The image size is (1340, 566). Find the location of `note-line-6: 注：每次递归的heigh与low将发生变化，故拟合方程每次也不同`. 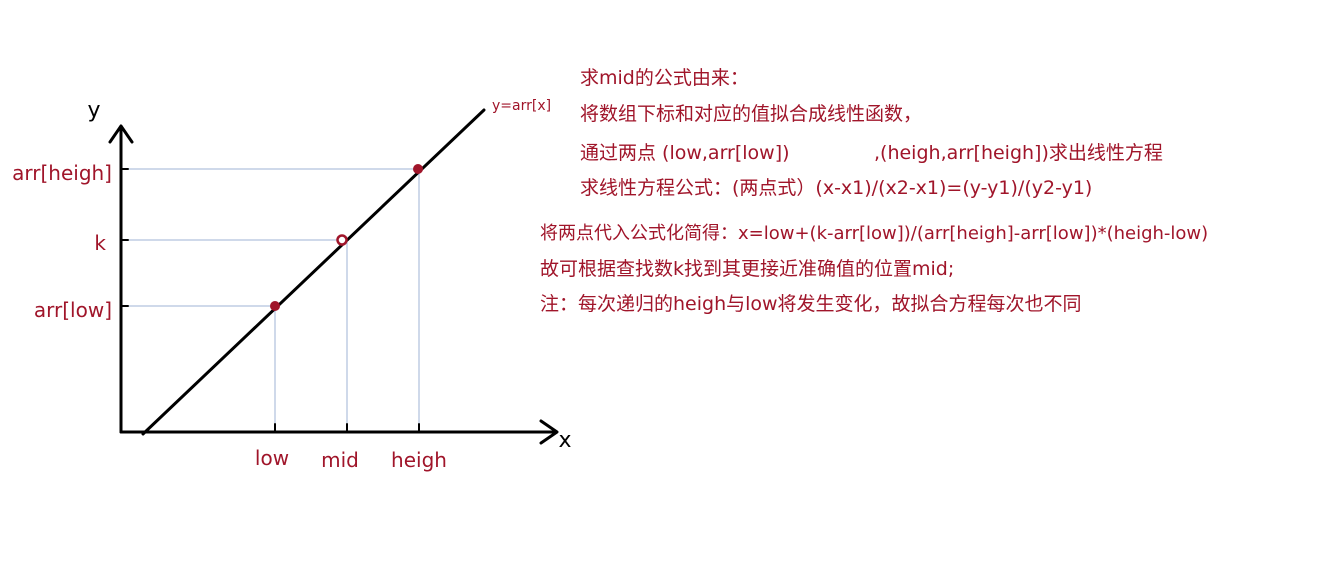

note-line-6: 注：每次递归的heigh与low将发生变化，故拟合方程每次也不同 is located at coordinates (811, 304).